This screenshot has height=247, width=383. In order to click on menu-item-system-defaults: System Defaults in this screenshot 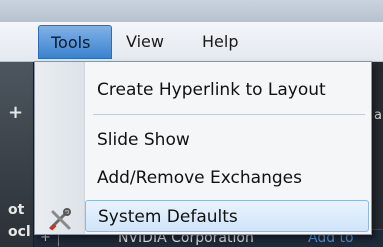, I will do `click(227, 216)`.